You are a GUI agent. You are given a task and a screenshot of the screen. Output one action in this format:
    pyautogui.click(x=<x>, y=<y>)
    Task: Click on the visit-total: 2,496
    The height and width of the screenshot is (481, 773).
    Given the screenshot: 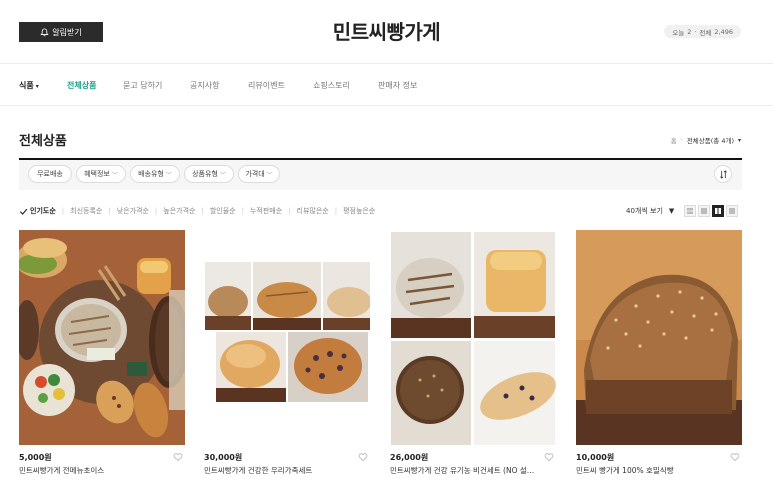 What is the action you would take?
    pyautogui.click(x=723, y=31)
    